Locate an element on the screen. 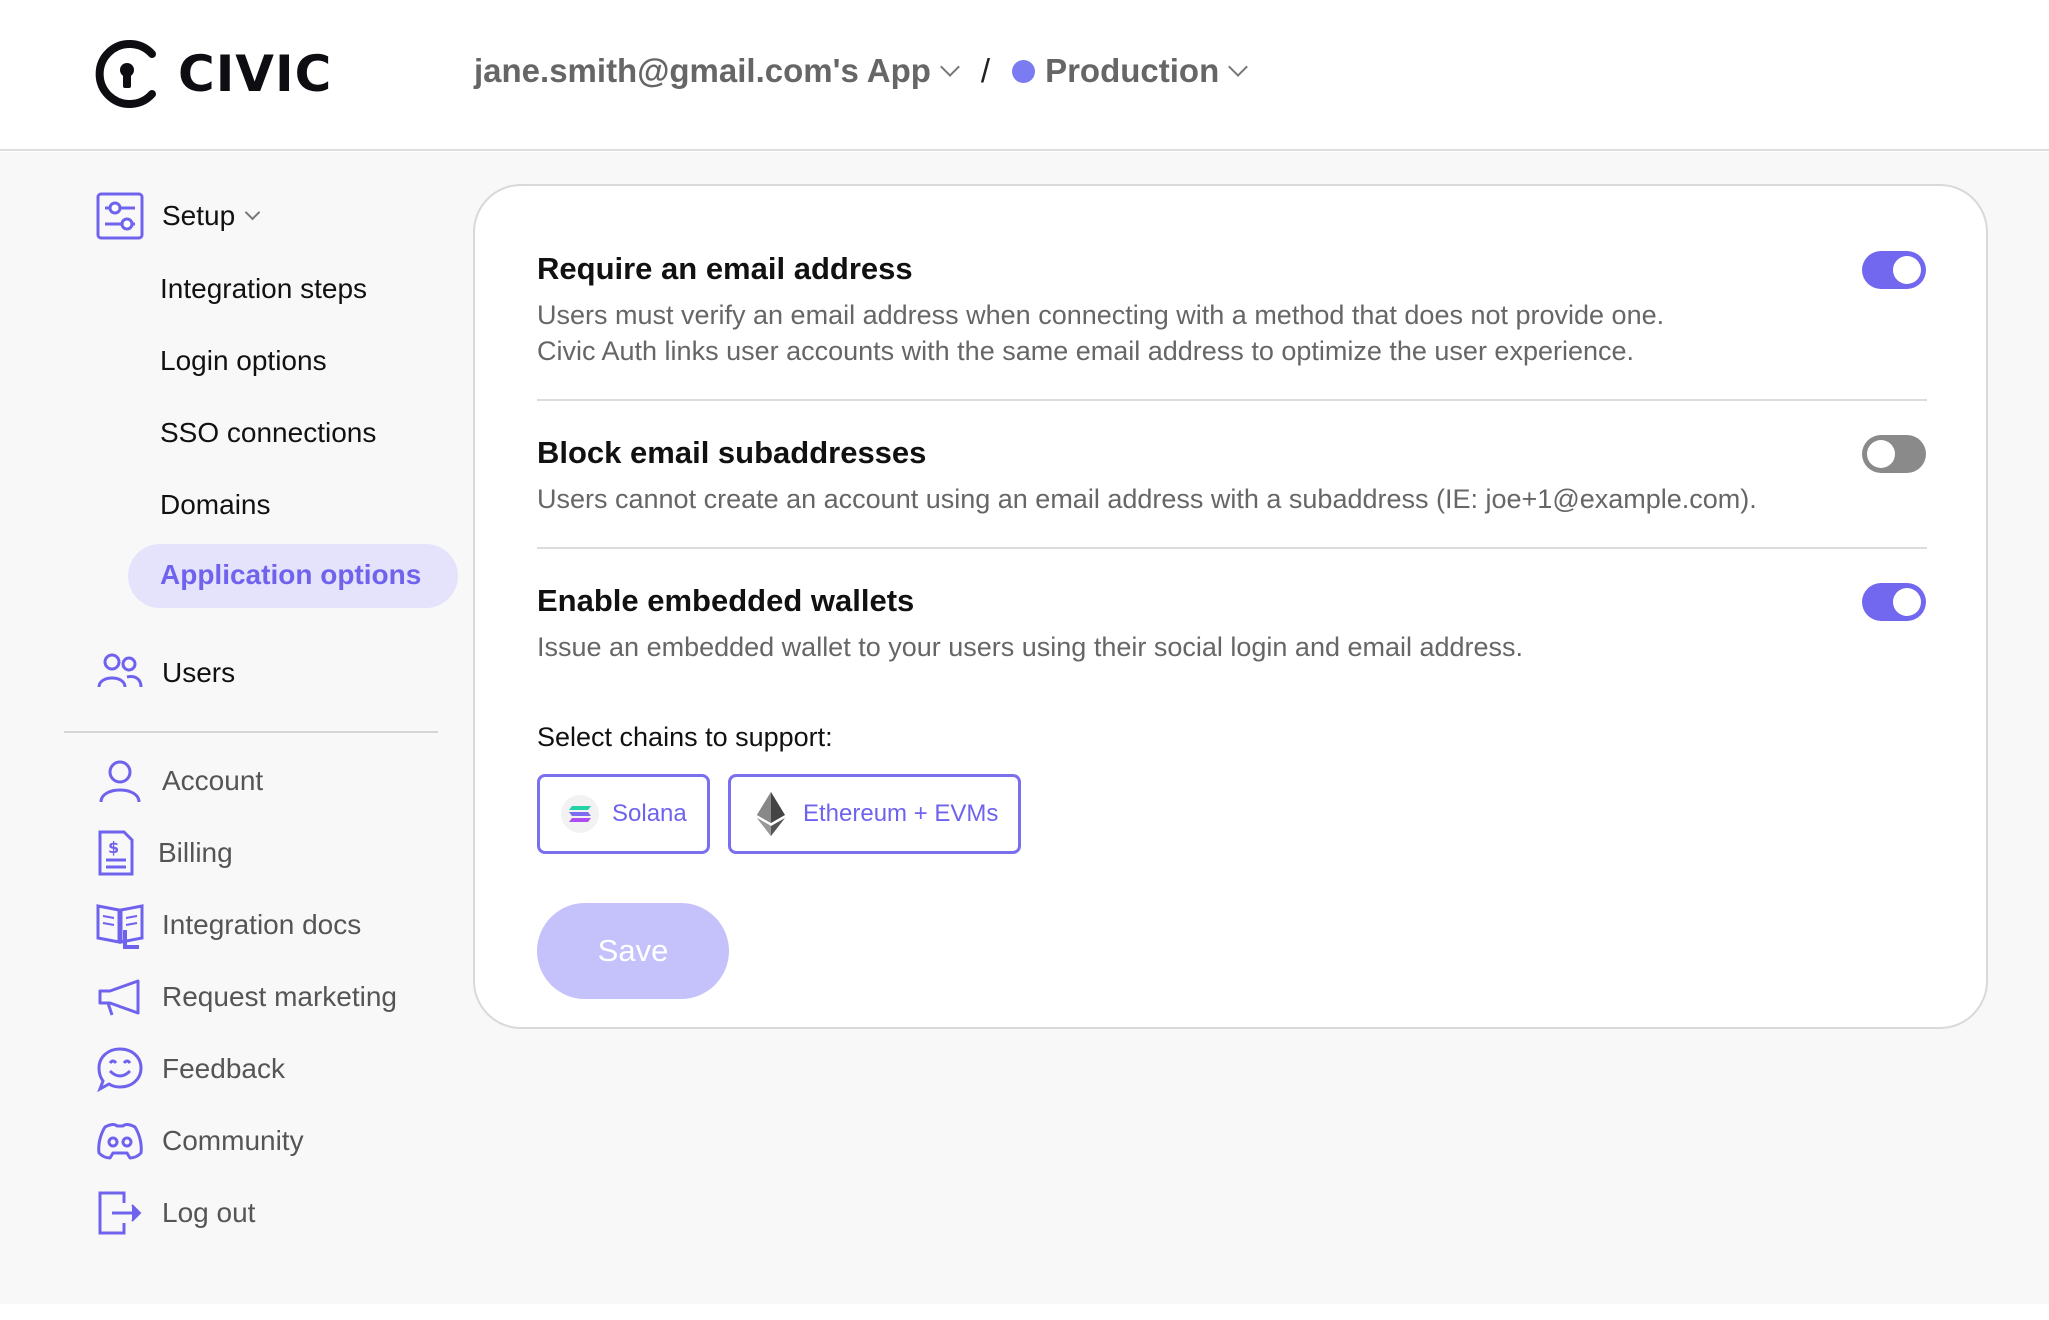 The image size is (2049, 1320). block-subaddresses-toggle is located at coordinates (1894, 454).